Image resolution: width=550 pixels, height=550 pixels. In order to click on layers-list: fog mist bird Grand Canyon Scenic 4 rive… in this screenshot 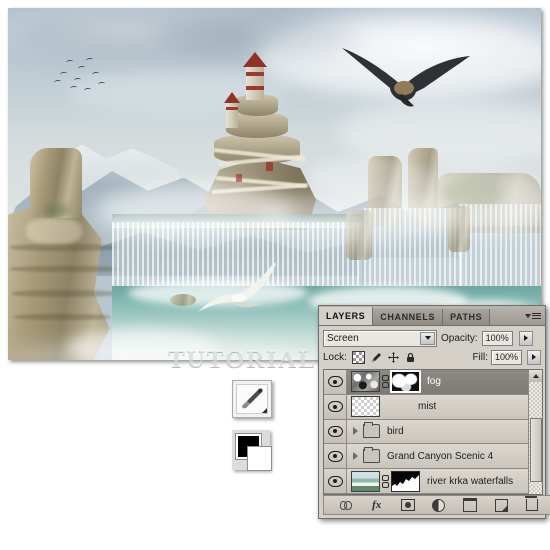, I will do `click(426, 432)`.